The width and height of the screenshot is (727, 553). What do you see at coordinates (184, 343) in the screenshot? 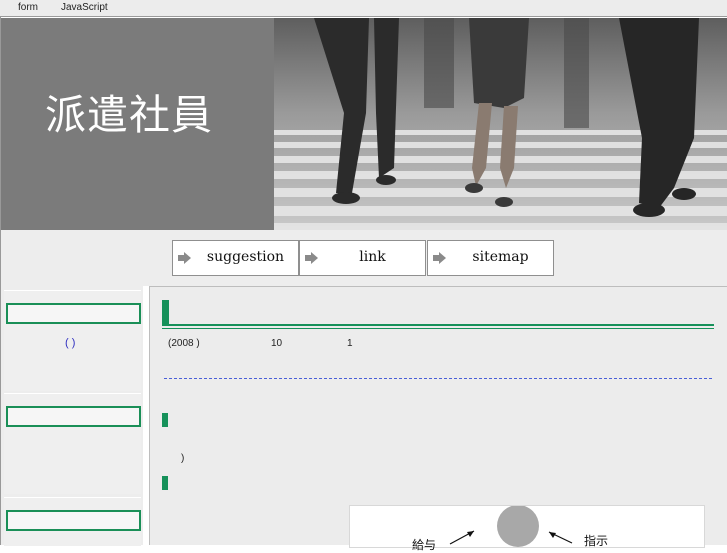
I see `post-year: (2008 )` at bounding box center [184, 343].